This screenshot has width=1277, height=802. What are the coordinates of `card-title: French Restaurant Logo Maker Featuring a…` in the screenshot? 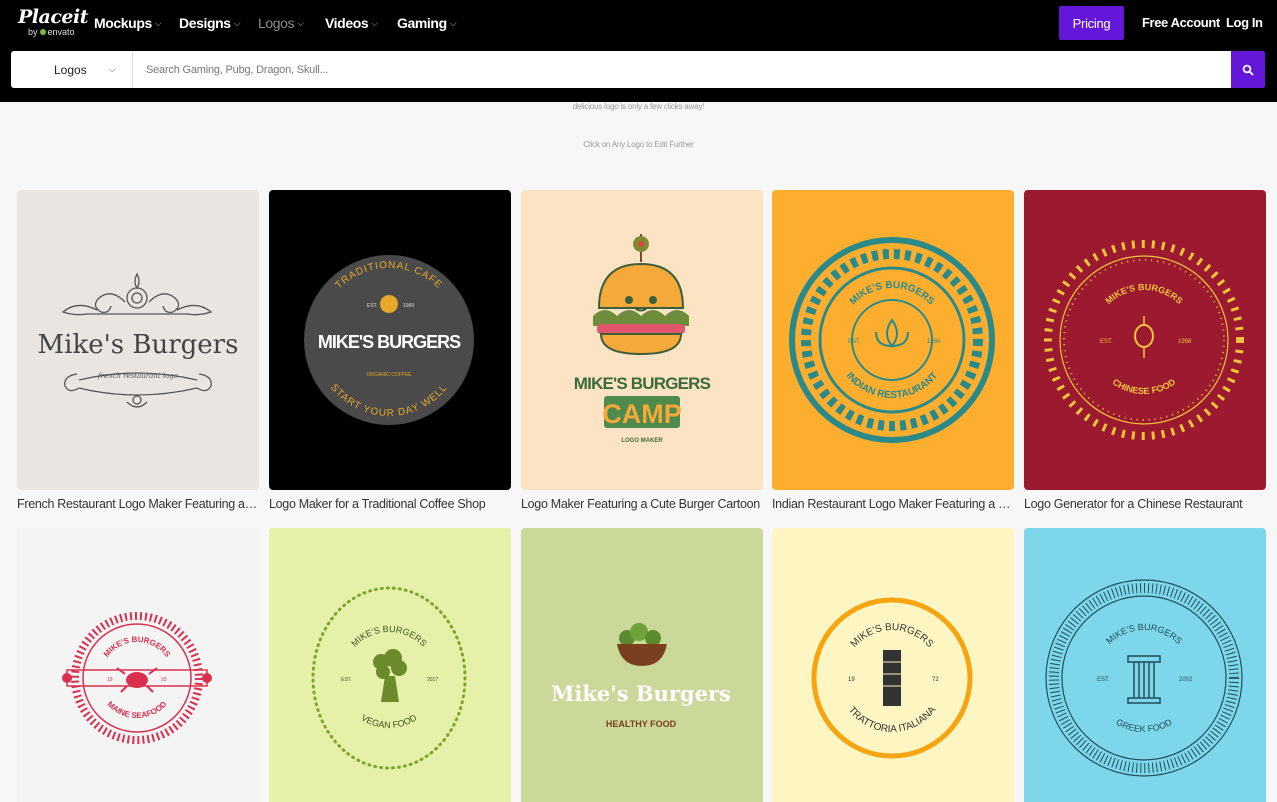 It's located at (138, 504).